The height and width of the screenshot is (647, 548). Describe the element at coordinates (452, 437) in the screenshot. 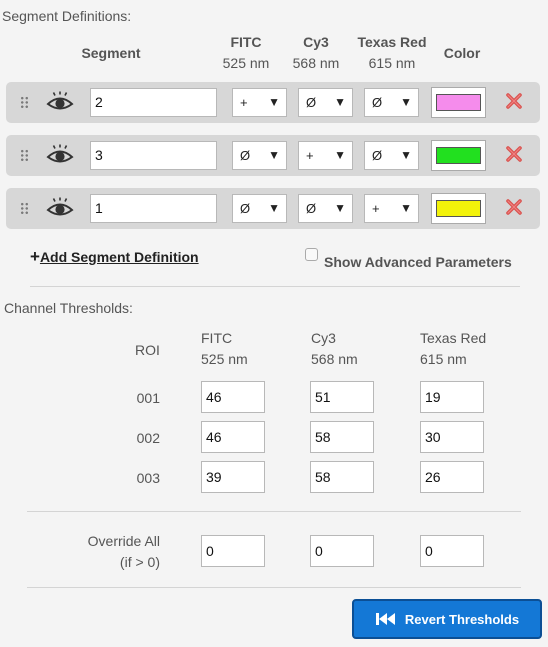

I see `texas-red-threshold-input: 30` at that location.